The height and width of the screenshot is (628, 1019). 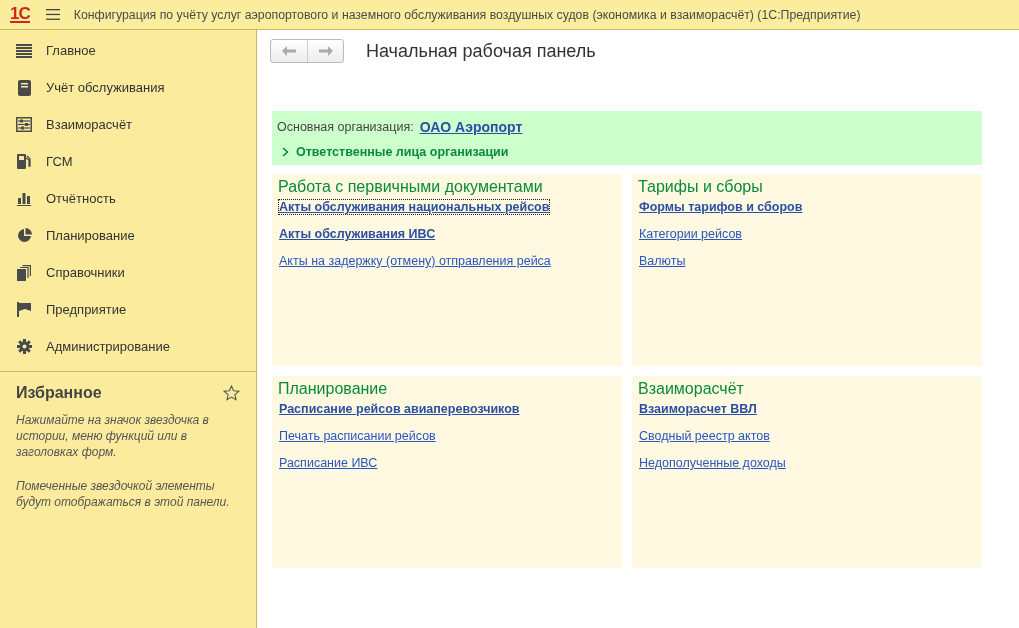 What do you see at coordinates (357, 436) in the screenshot?
I see `section-link: Печать расписании рейсов` at bounding box center [357, 436].